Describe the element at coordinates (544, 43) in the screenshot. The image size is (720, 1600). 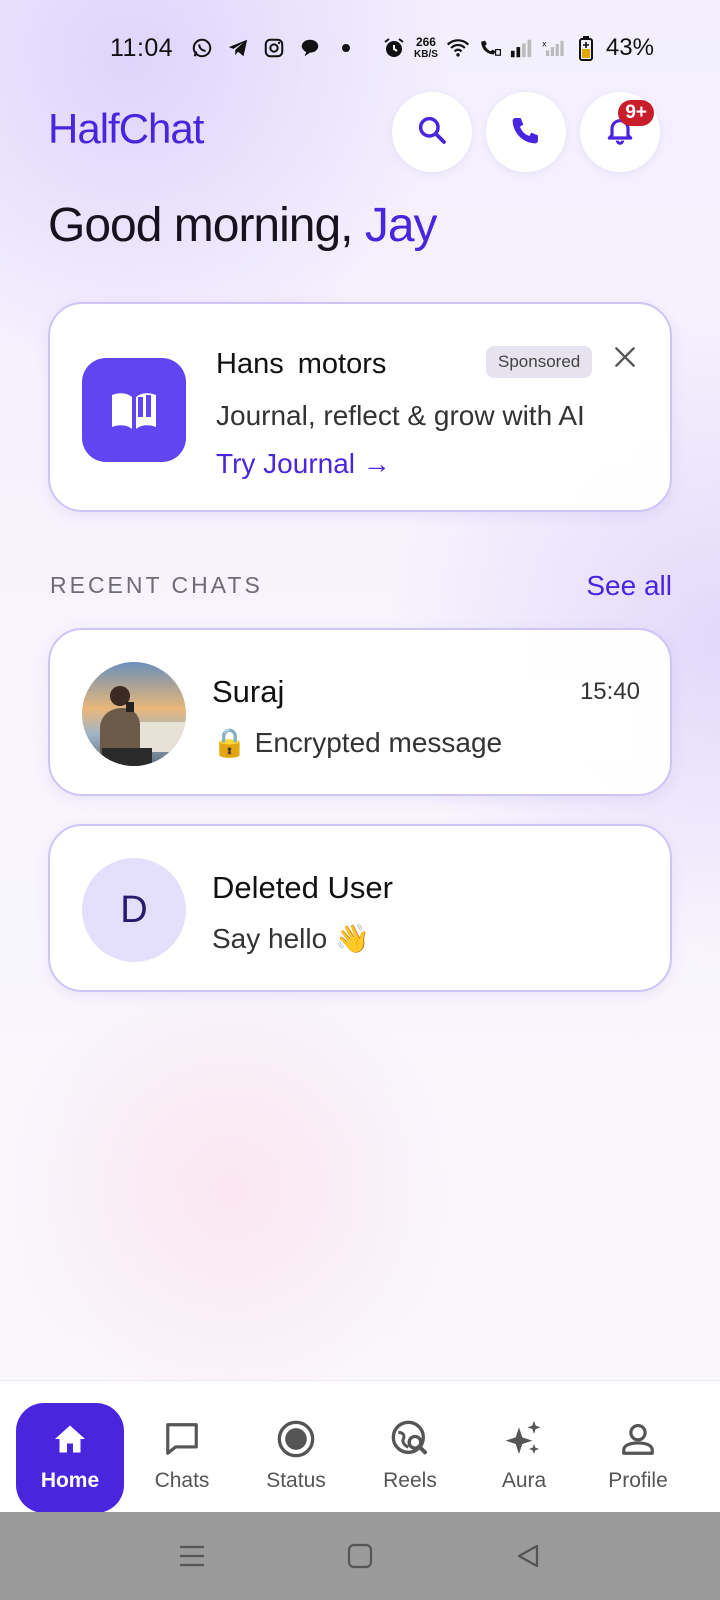
I see `svg-text: x` at that location.